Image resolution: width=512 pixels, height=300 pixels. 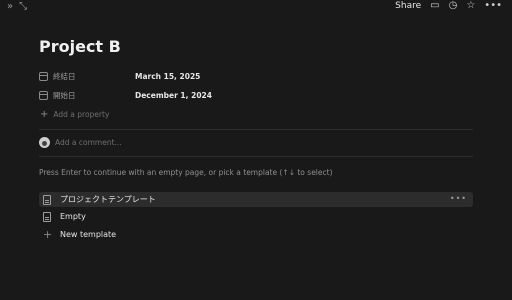 I want to click on top-bar: » ⤡ Share ▭ ◷ ☆ •••, so click(x=256, y=8).